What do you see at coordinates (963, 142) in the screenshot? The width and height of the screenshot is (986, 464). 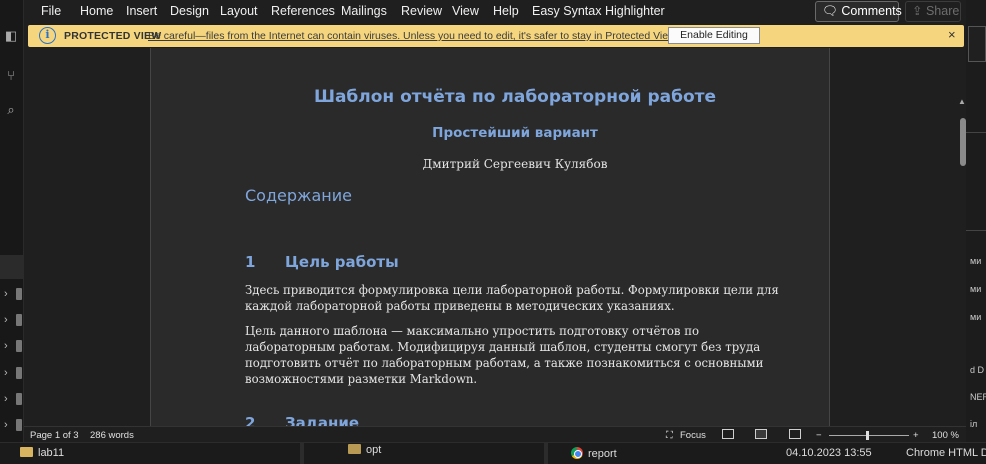 I see `scroll-thumb` at bounding box center [963, 142].